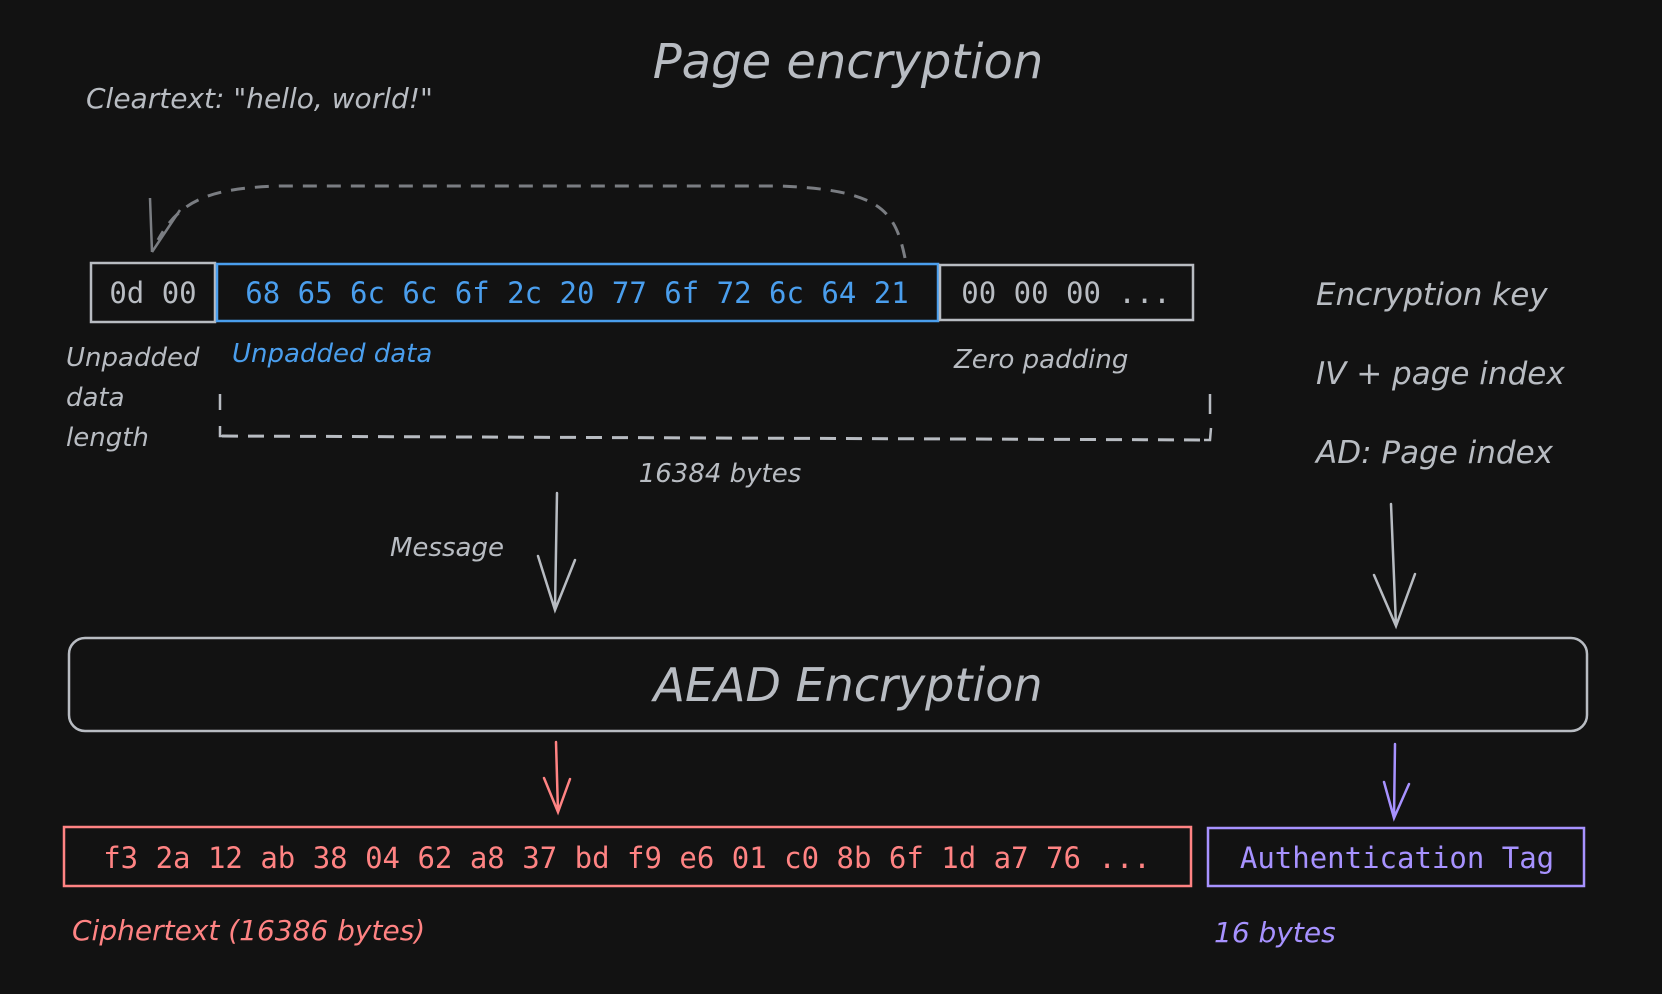 This screenshot has height=994, width=1662. Describe the element at coordinates (248, 930) in the screenshot. I see `ciphertext-label: Ciphertext (16386 bytes)` at that location.